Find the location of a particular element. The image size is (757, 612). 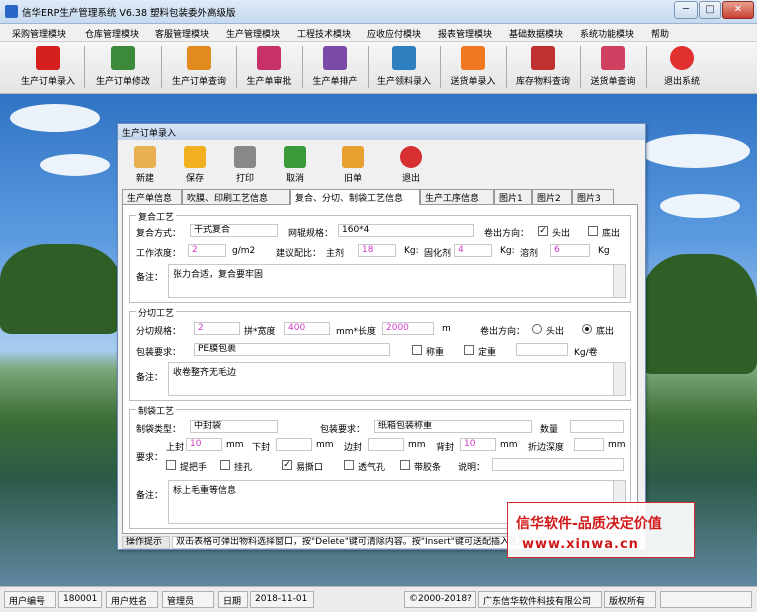

tab-picture-1: 图片1 is located at coordinates (513, 196).